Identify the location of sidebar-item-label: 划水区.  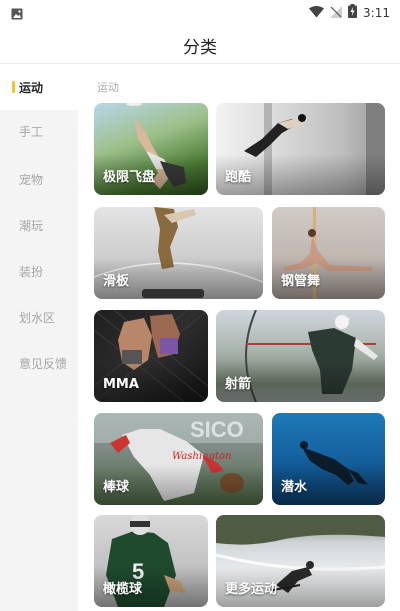
(37, 317).